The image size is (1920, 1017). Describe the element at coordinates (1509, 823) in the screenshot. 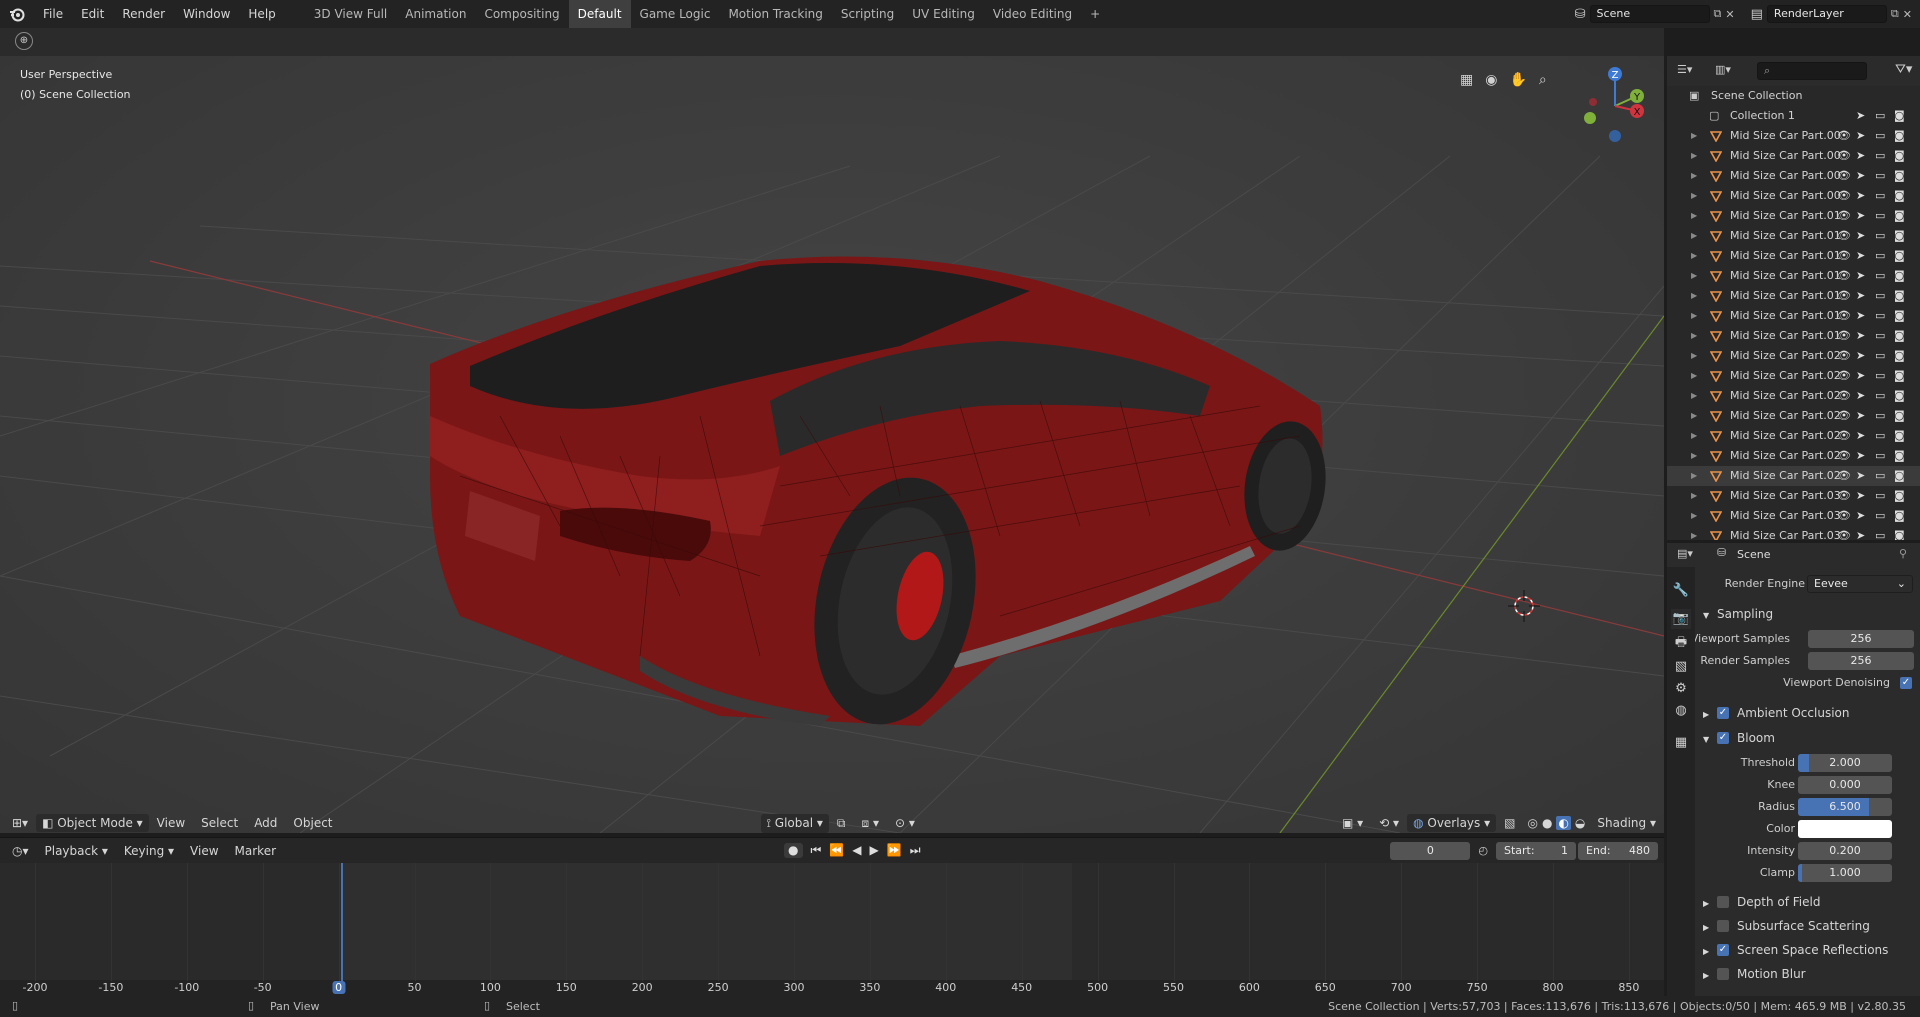

I see `xray-icon: ▧` at that location.